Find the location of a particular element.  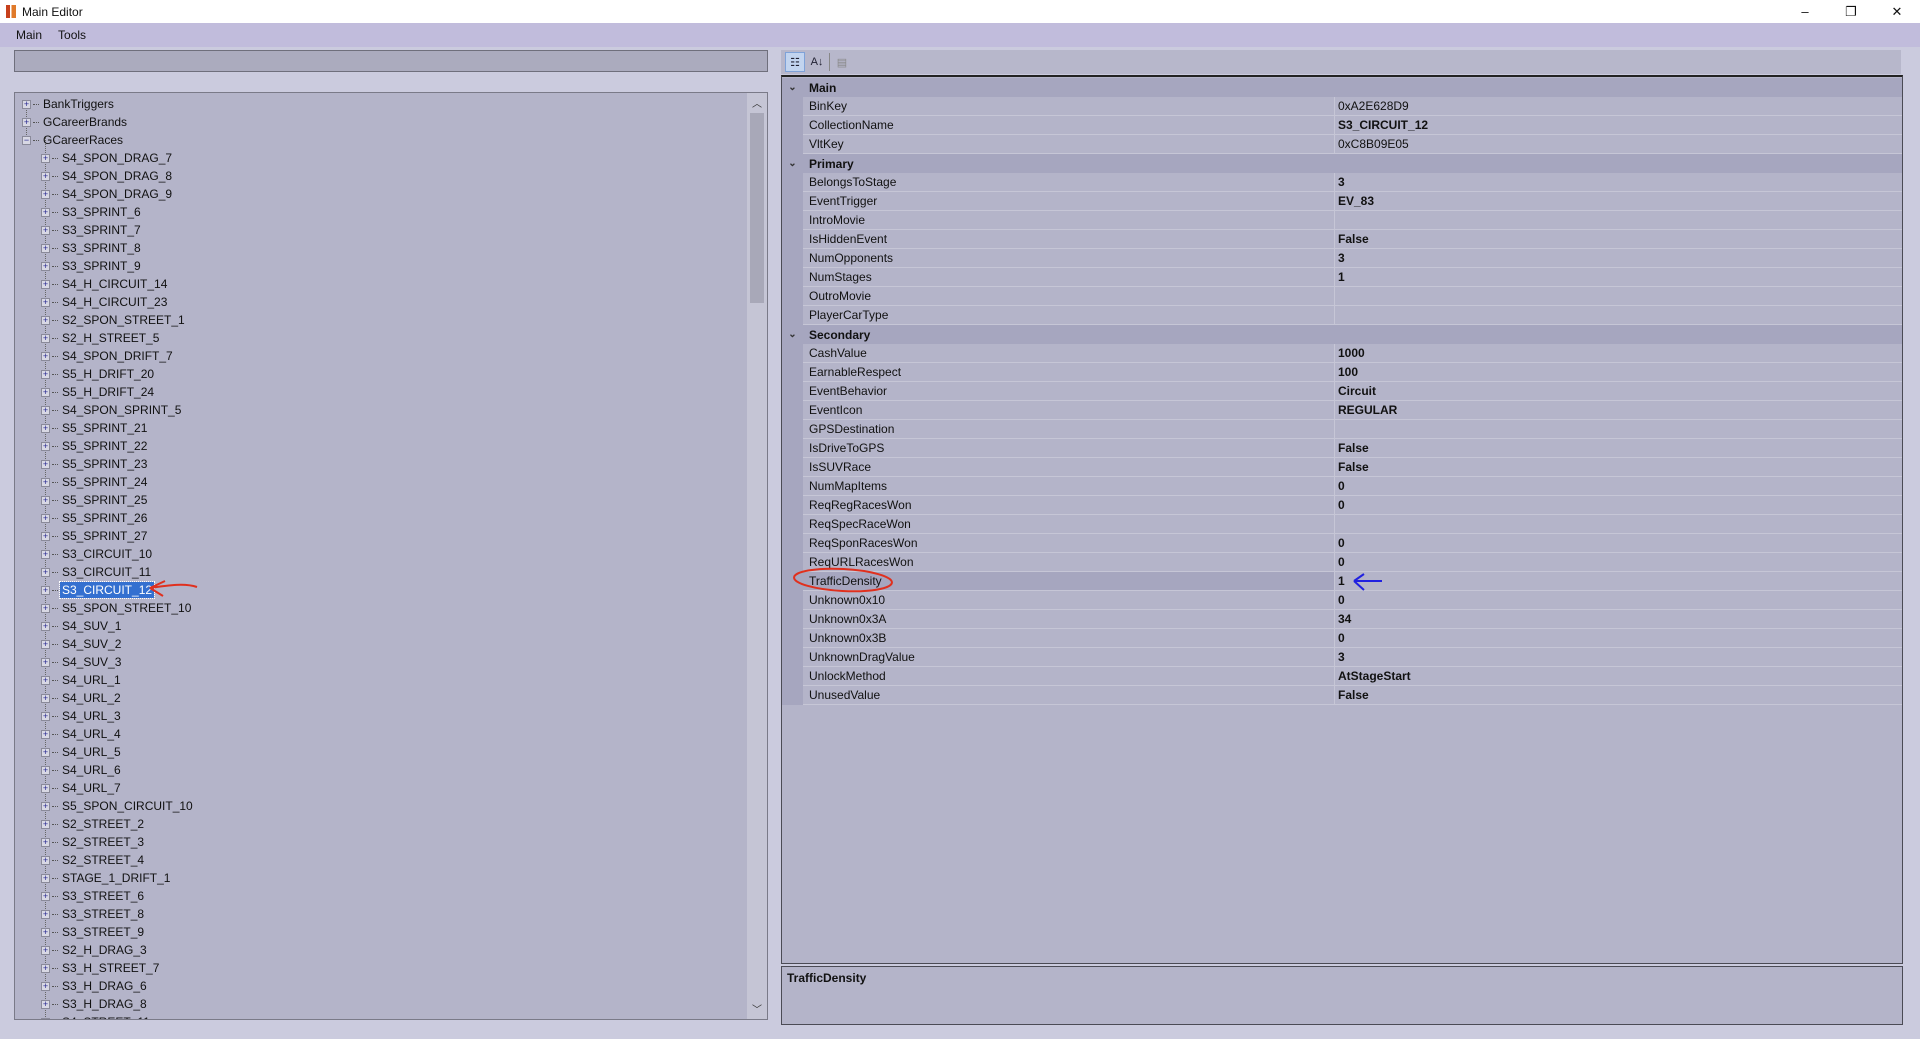

tree-node: − GCareerRaces is located at coordinates (73, 140).